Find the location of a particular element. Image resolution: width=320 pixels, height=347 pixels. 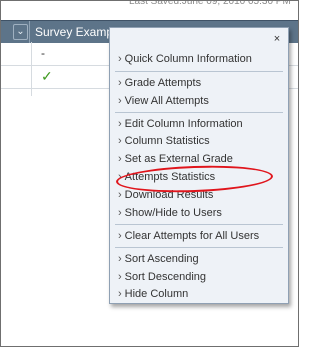

menu-item-label: Show/Hide to Users is located at coordinates (173, 213).